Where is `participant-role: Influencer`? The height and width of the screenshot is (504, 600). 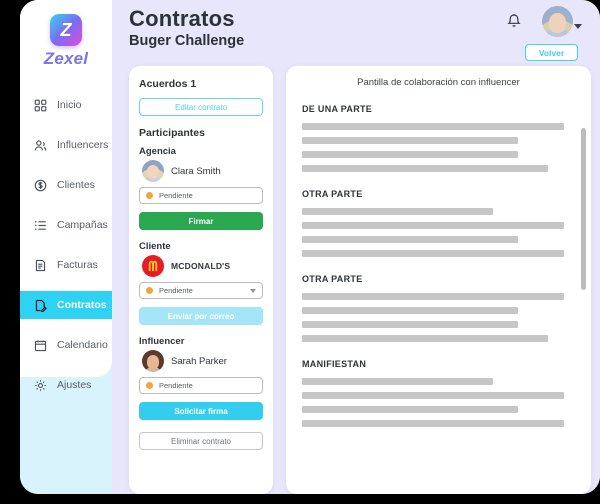 participant-role: Influencer is located at coordinates (162, 341).